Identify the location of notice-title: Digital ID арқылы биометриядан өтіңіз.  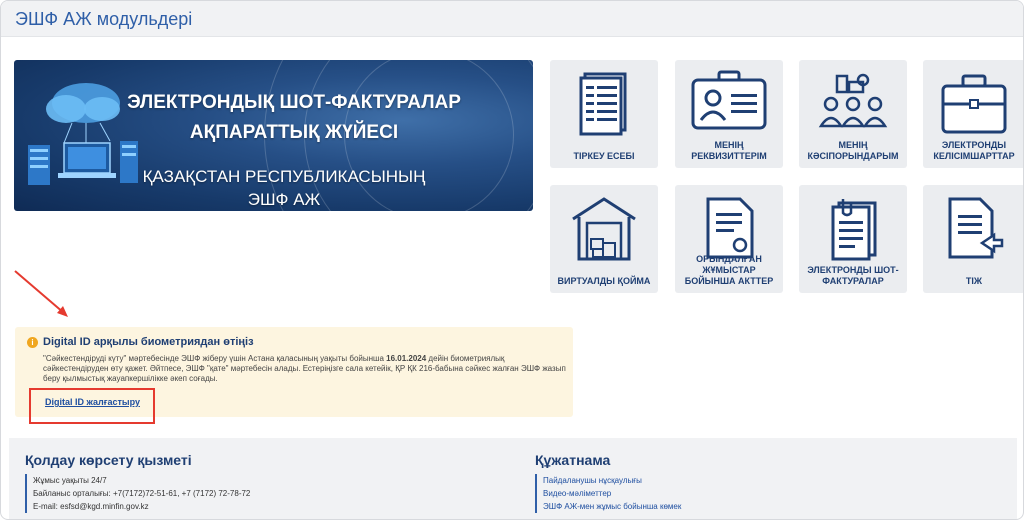
(148, 342).